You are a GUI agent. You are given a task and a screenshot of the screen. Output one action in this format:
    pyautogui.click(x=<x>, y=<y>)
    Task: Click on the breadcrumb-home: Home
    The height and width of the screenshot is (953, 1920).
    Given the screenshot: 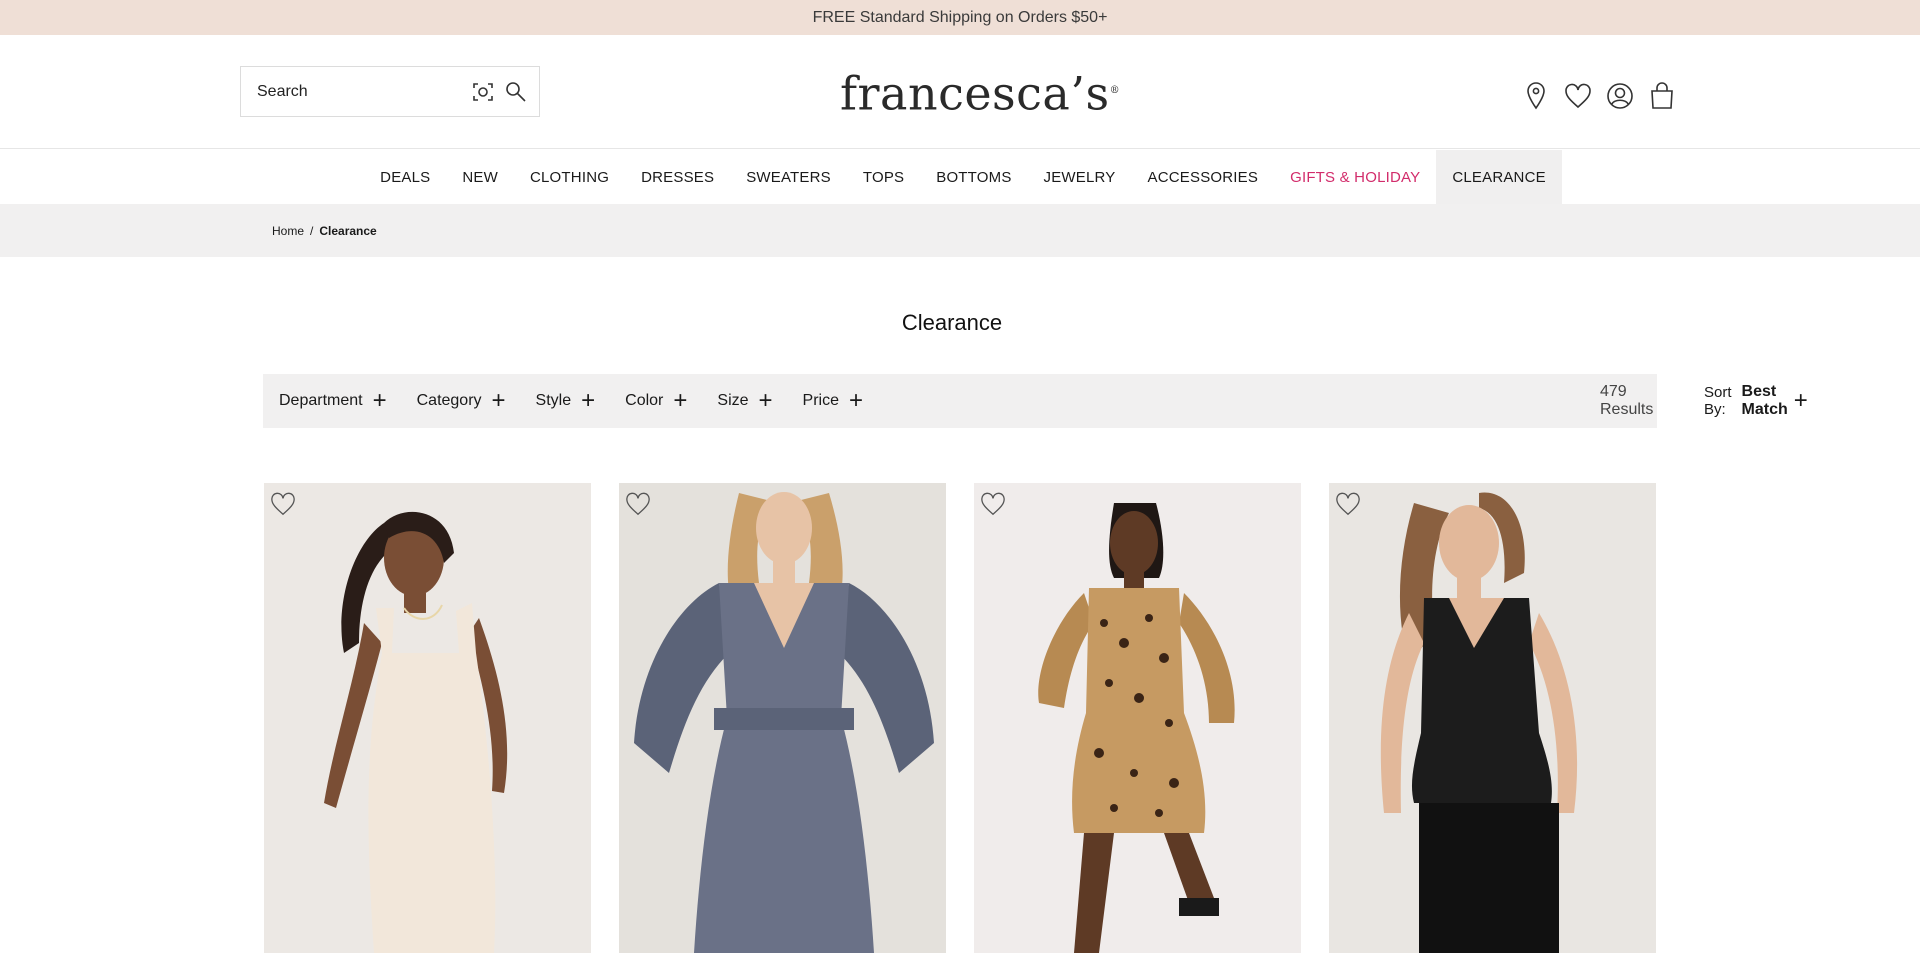 What is the action you would take?
    pyautogui.click(x=288, y=231)
    